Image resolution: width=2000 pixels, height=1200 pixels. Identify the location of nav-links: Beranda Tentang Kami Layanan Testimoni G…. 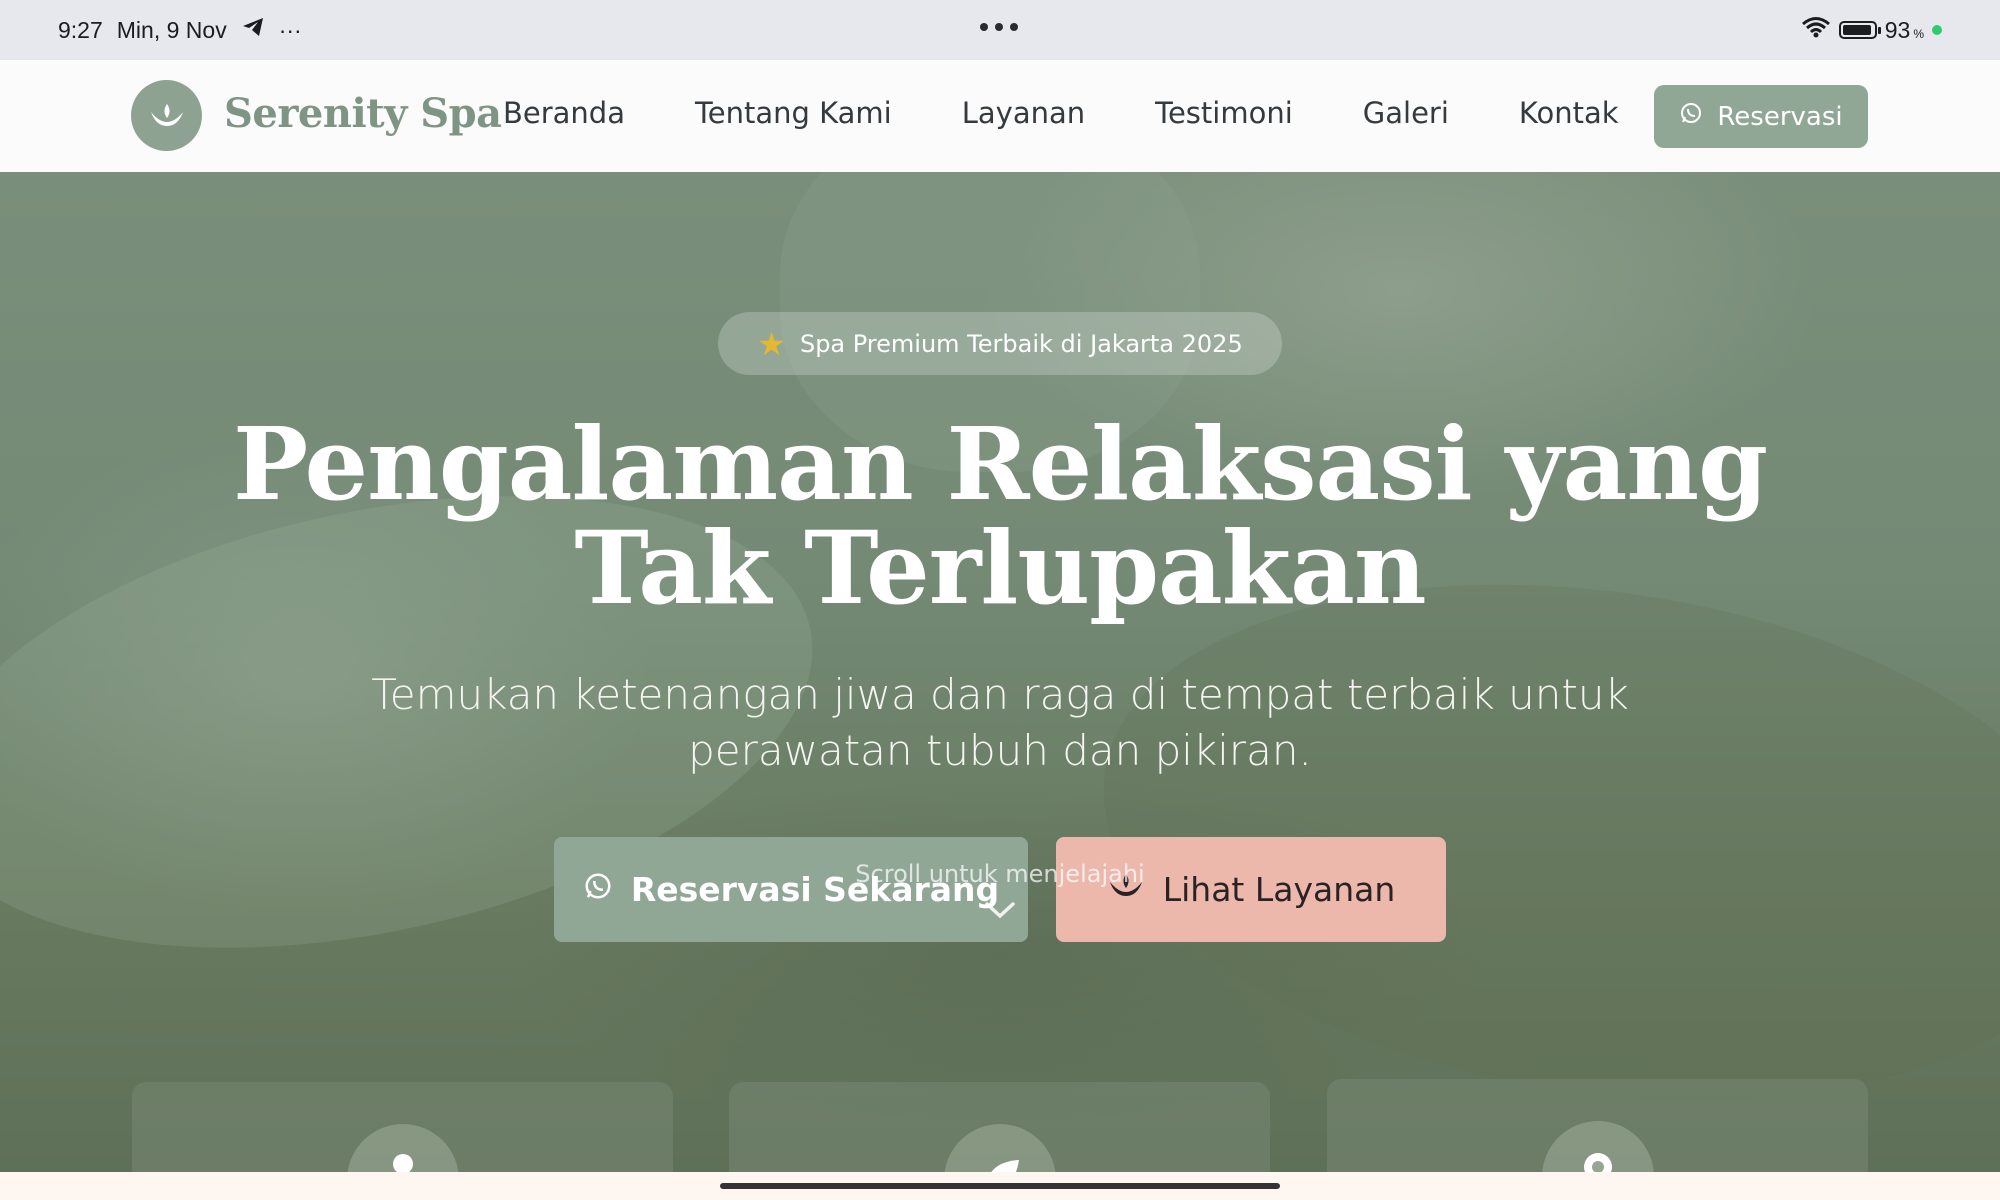
(1061, 113).